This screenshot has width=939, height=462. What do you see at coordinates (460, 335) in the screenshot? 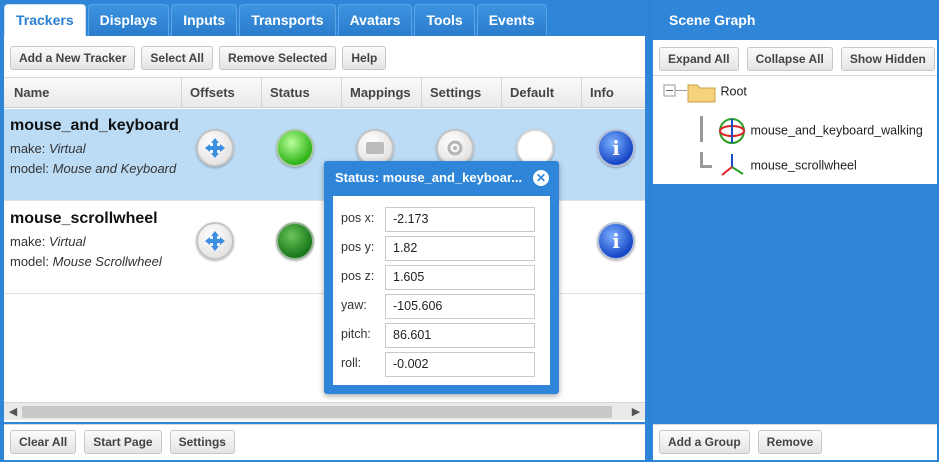
I see `pitch-field: 86.601` at bounding box center [460, 335].